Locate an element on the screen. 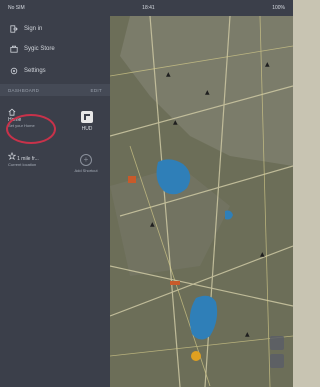  menu-item-store: Sygic Store is located at coordinates (32, 49).